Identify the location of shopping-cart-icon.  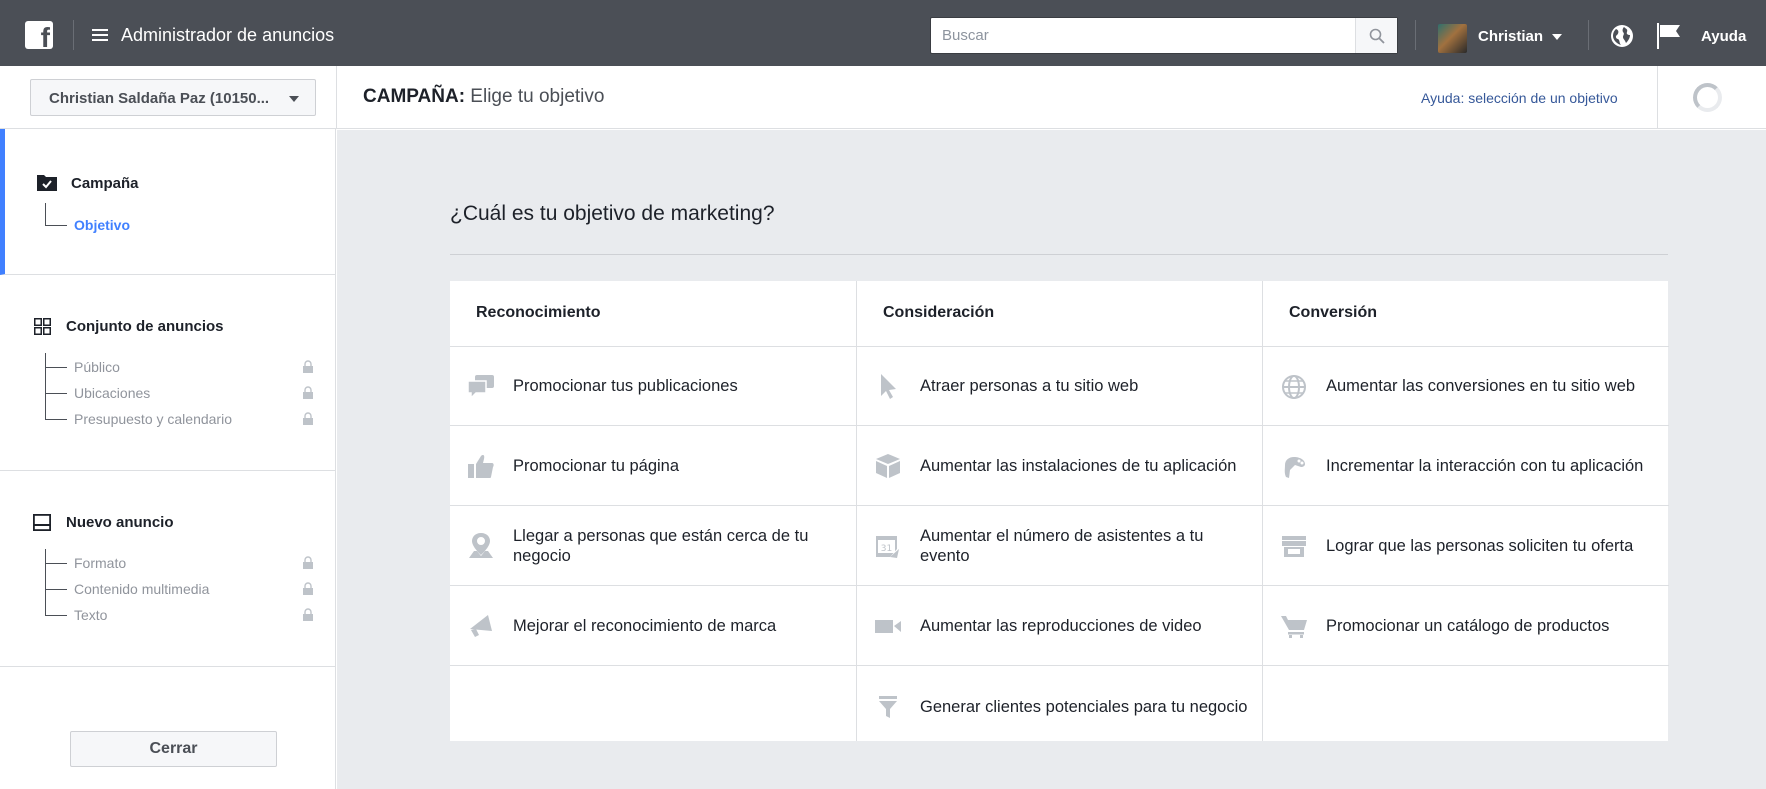
(1294, 627).